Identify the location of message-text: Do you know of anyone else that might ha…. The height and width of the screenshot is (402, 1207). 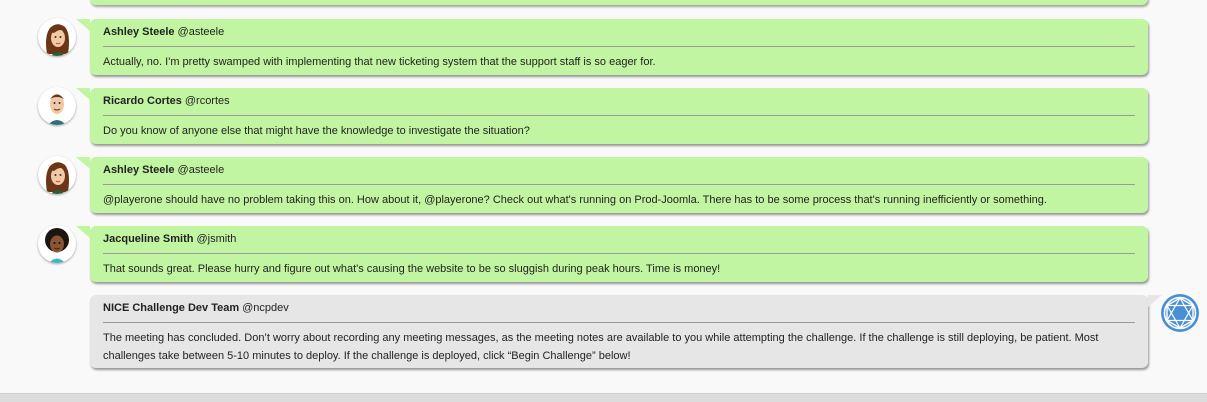
(316, 131).